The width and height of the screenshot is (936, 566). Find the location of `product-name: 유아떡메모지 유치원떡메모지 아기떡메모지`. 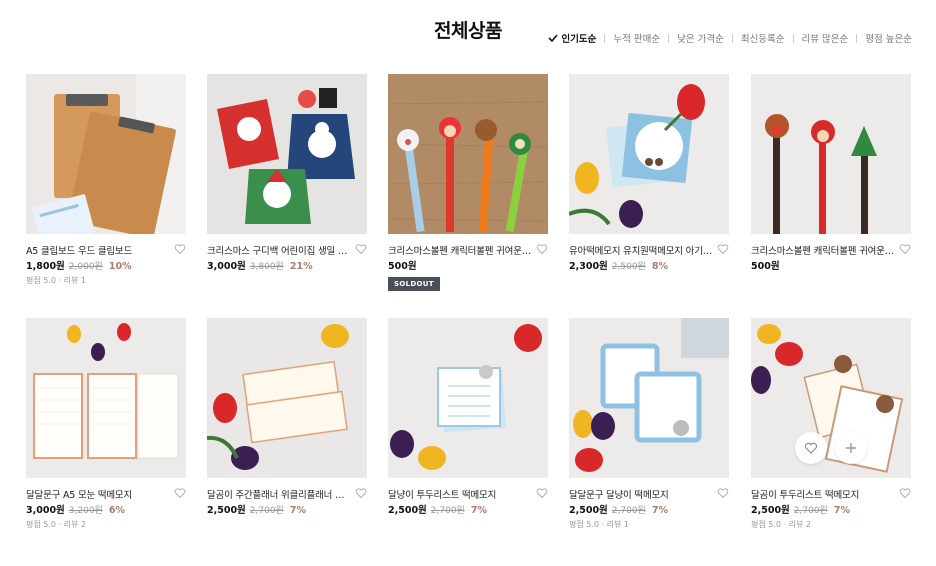

product-name: 유아떡메모지 유치원떡메모지 아기떡메모지 is located at coordinates (641, 250).